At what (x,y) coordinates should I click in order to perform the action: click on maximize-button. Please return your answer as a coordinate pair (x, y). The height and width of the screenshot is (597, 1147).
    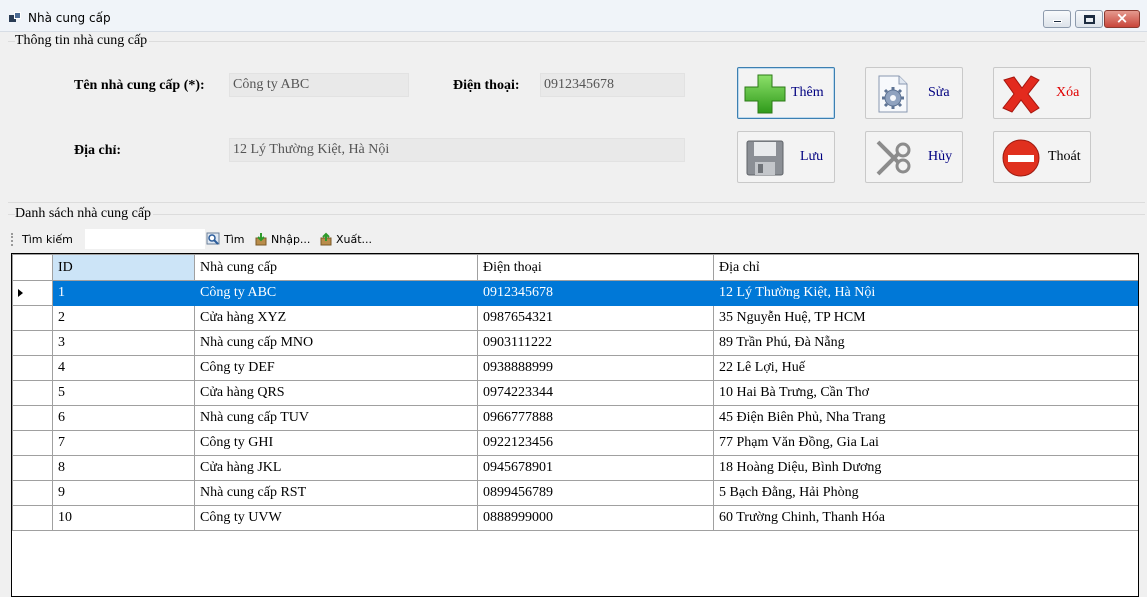
    Looking at the image, I should click on (1089, 19).